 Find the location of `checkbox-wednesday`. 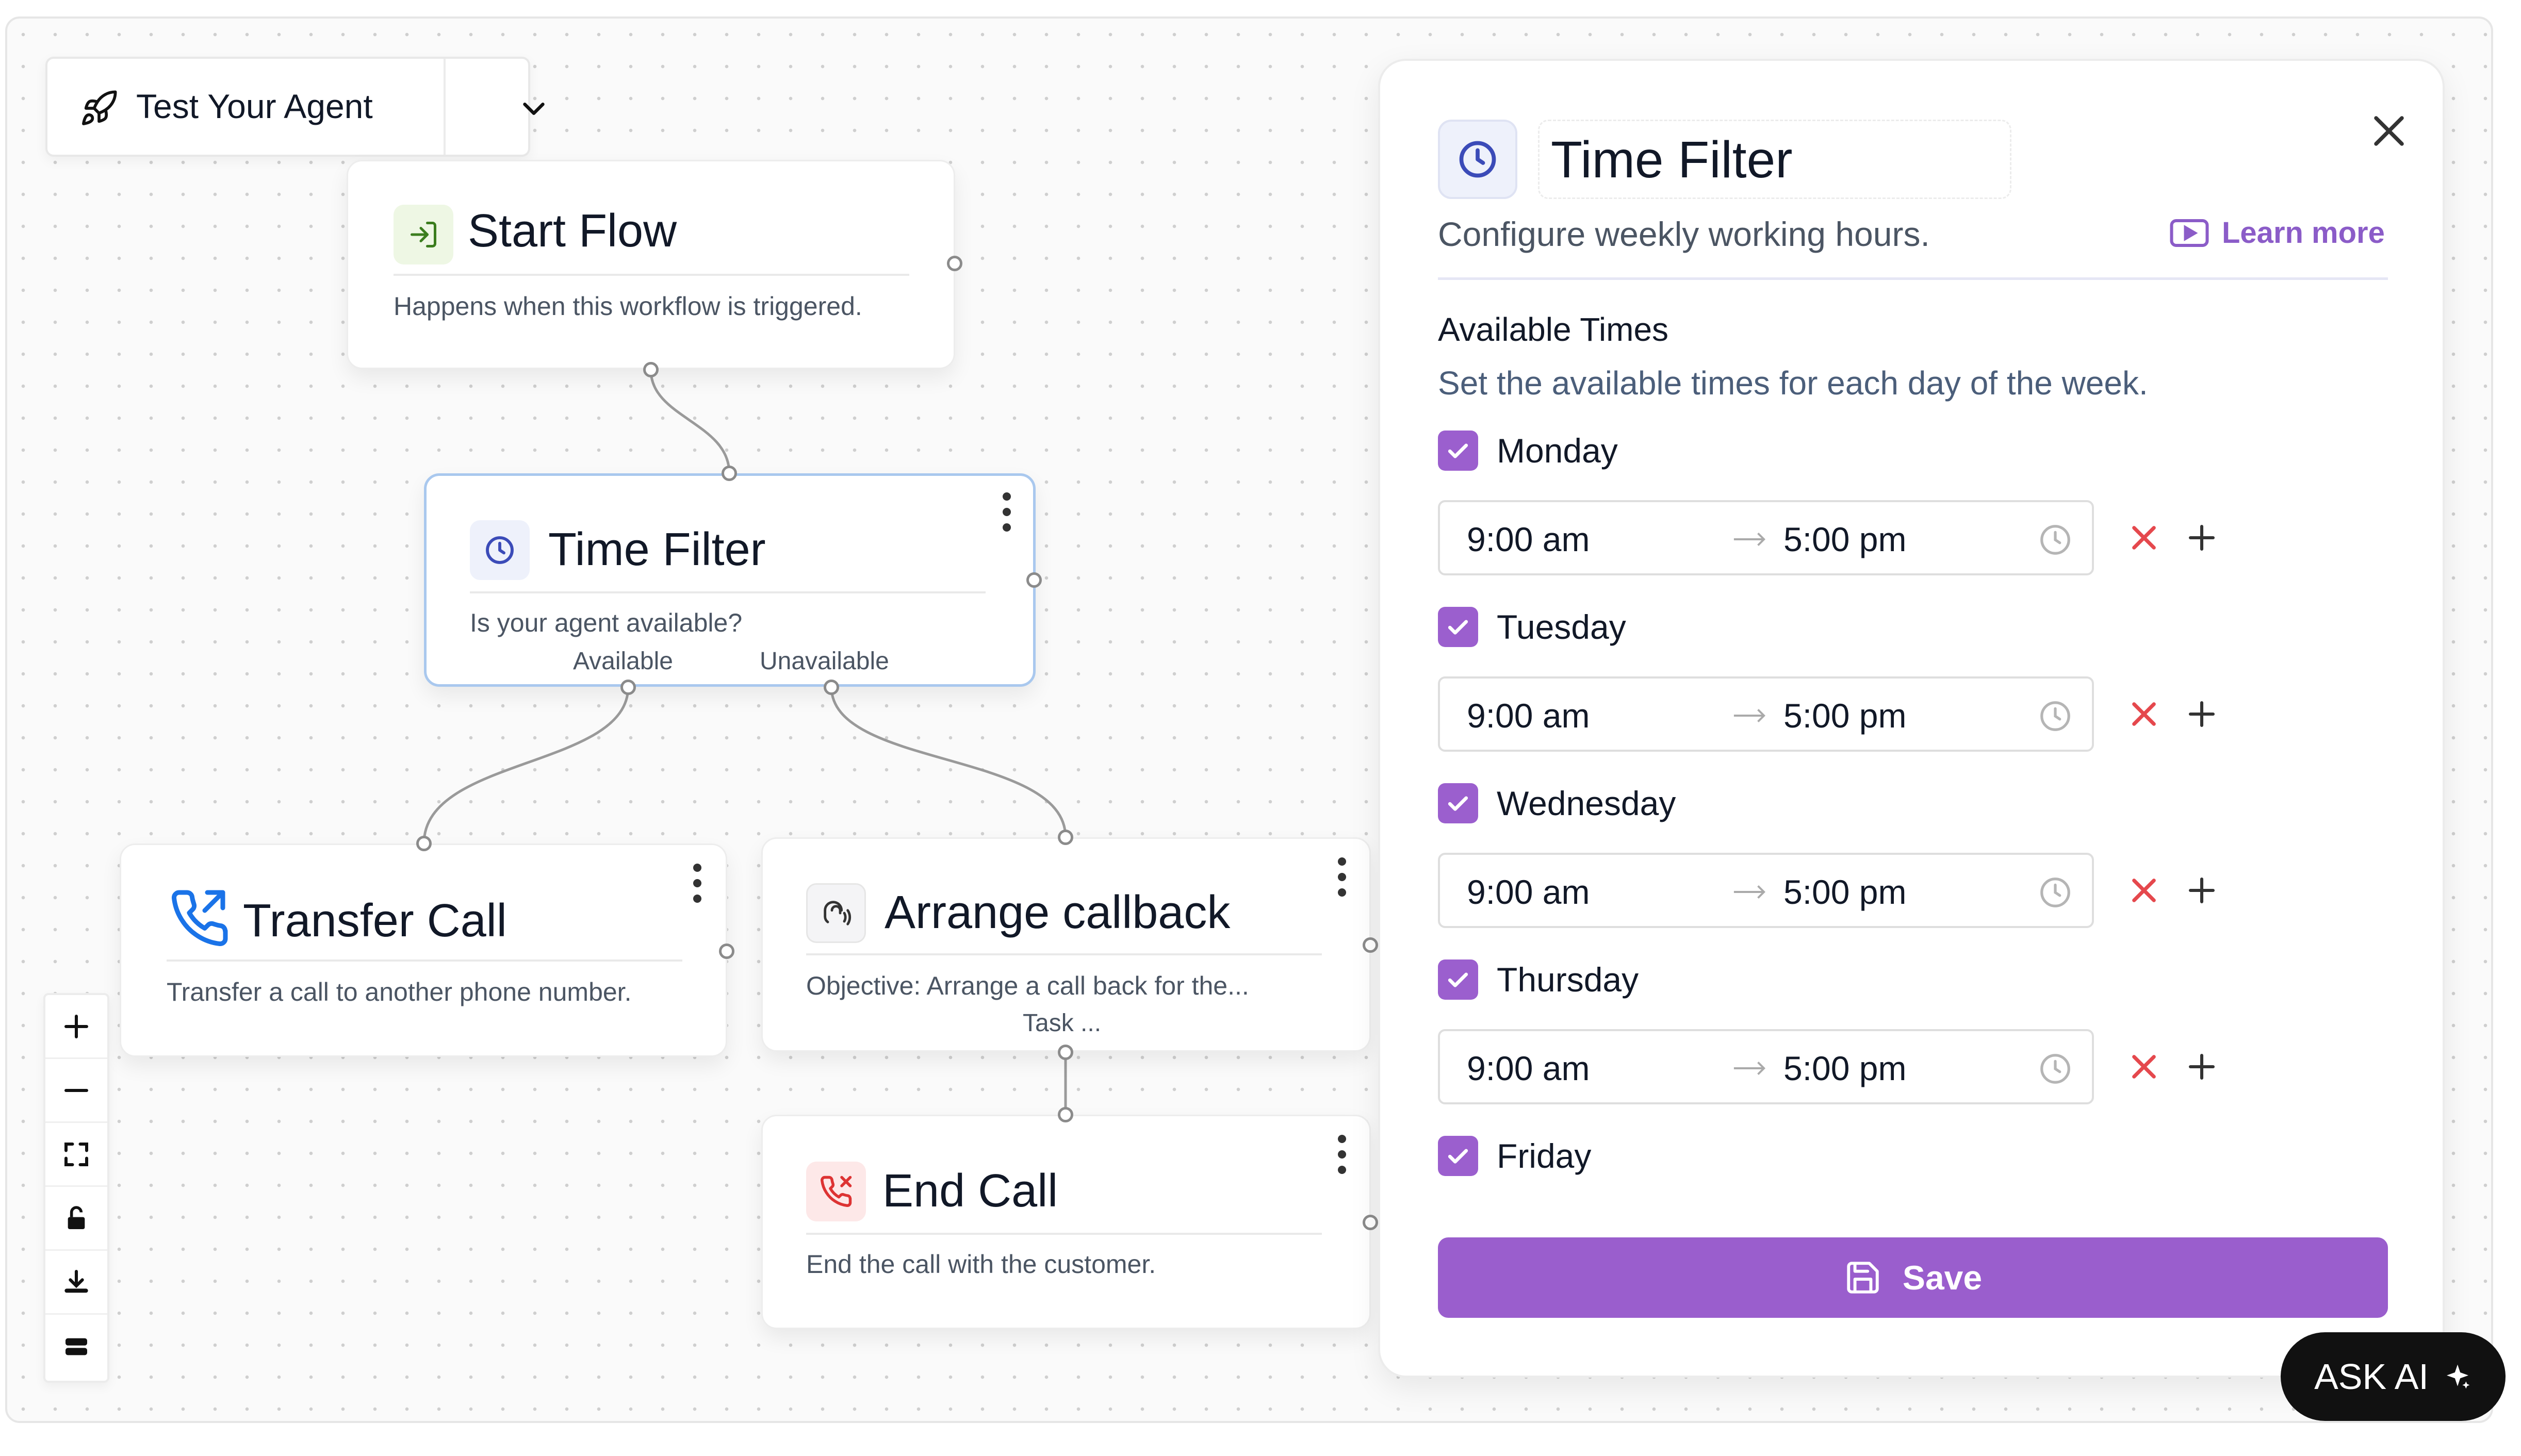

checkbox-wednesday is located at coordinates (1458, 803).